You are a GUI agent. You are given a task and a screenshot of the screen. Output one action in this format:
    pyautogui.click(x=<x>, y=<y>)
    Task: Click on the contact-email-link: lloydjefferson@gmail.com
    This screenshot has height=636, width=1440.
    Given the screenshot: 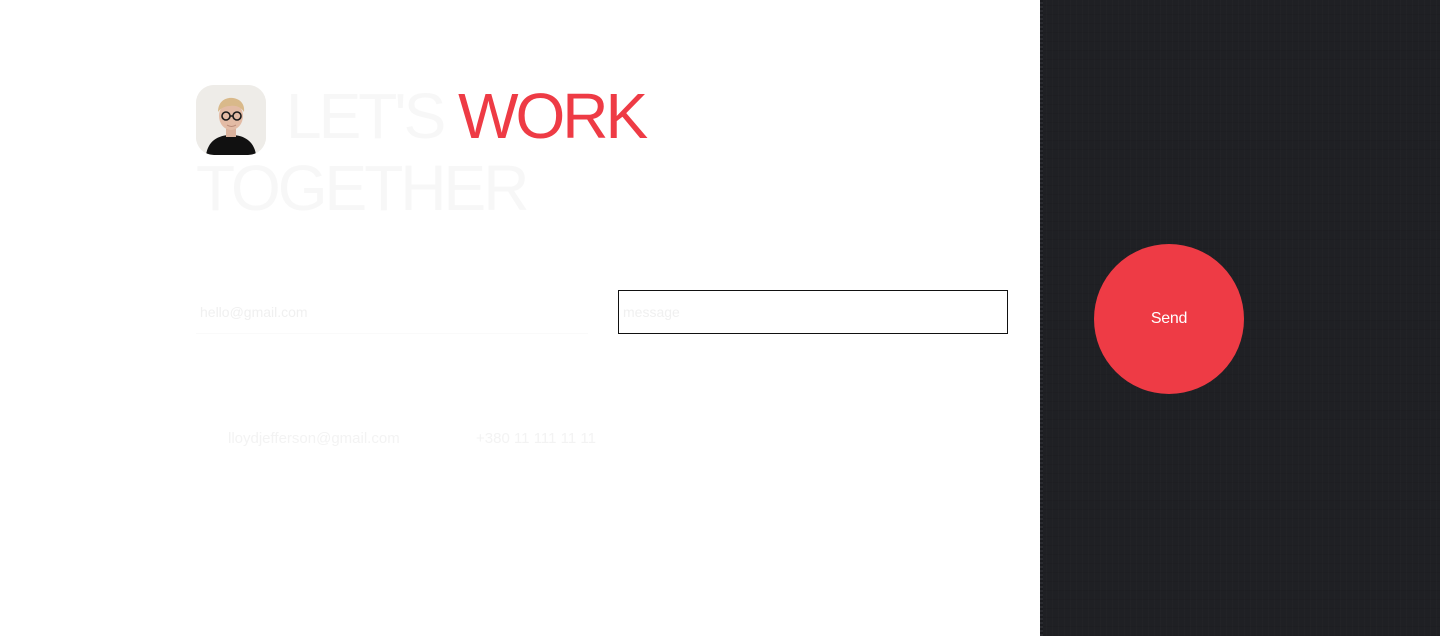 What is the action you would take?
    pyautogui.click(x=314, y=438)
    